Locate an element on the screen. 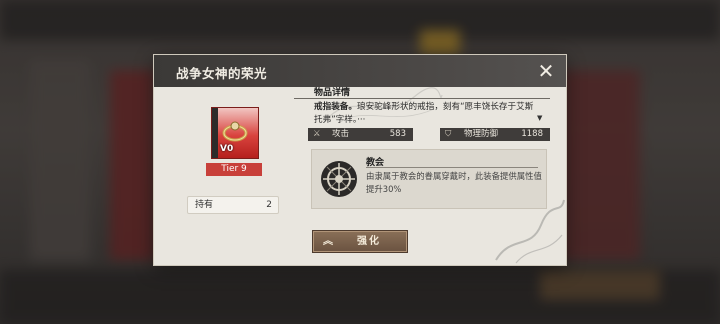  set-bonus-divider is located at coordinates (452, 167).